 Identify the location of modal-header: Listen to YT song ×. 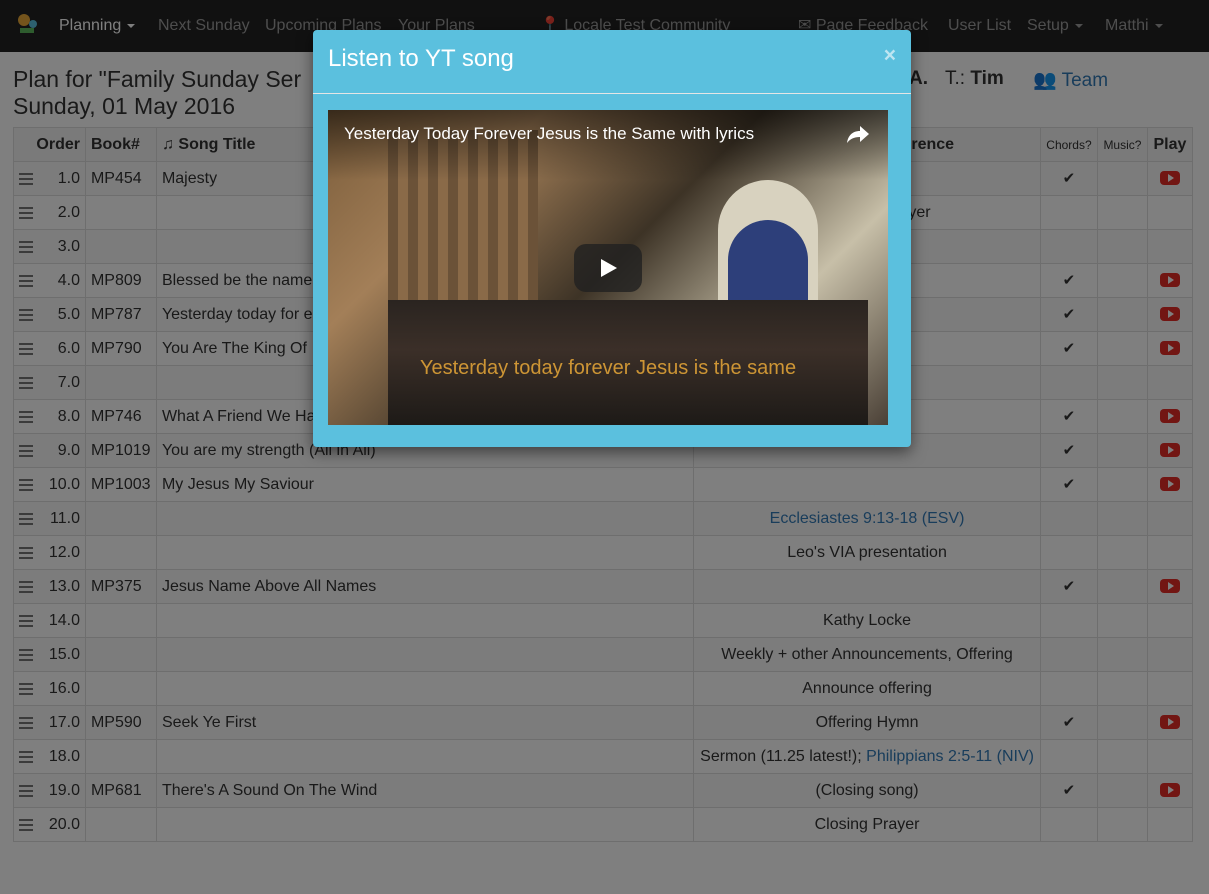
(612, 62).